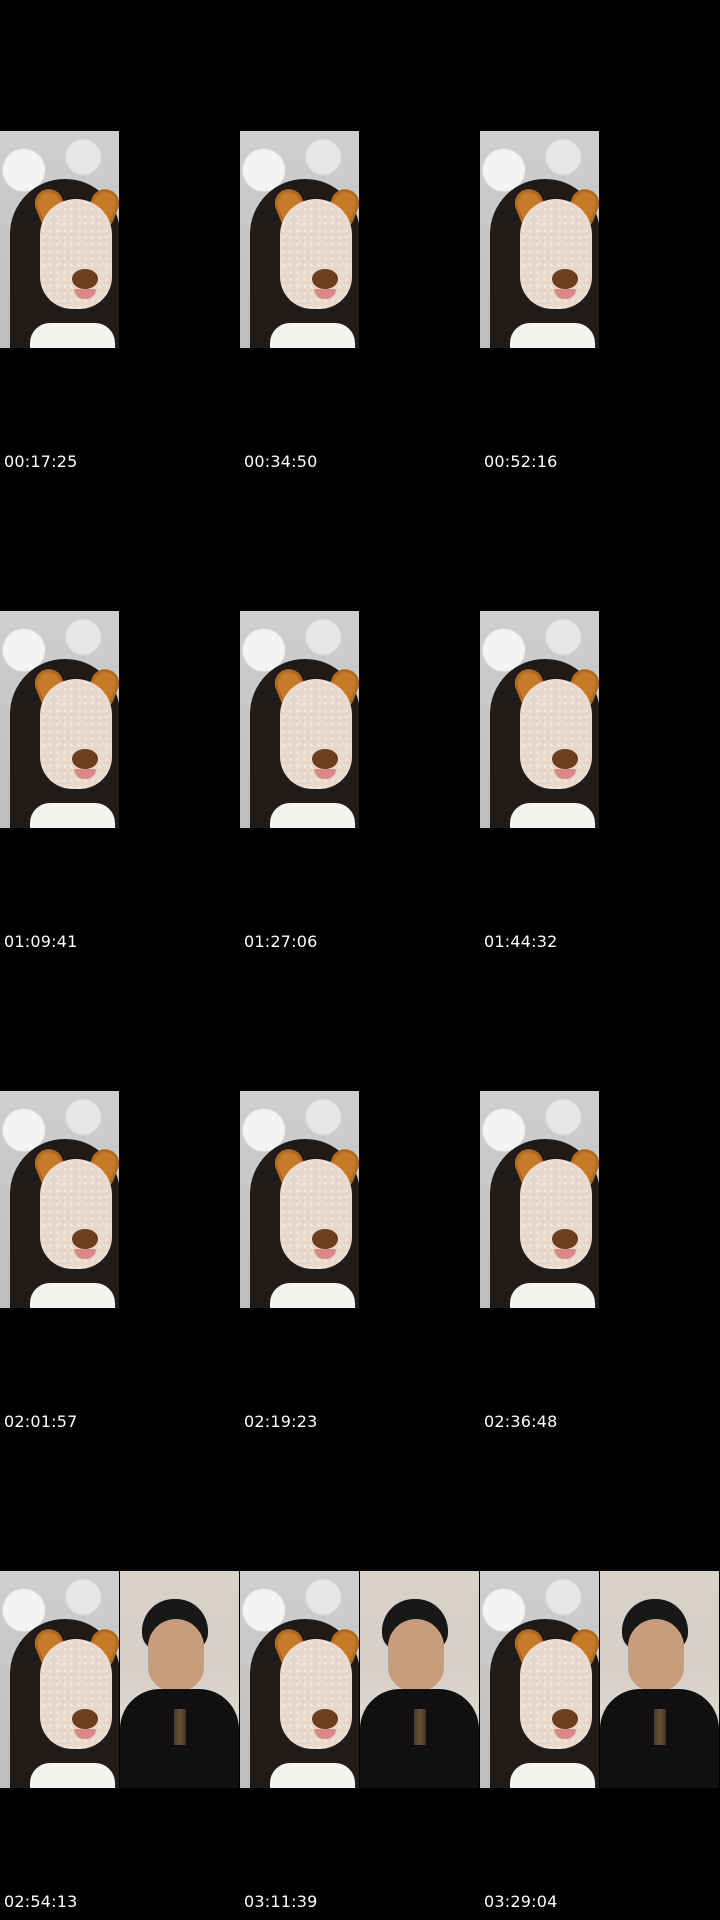 The height and width of the screenshot is (1920, 720). Describe the element at coordinates (41, 1421) in the screenshot. I see `timestamp: 02:01:57` at that location.